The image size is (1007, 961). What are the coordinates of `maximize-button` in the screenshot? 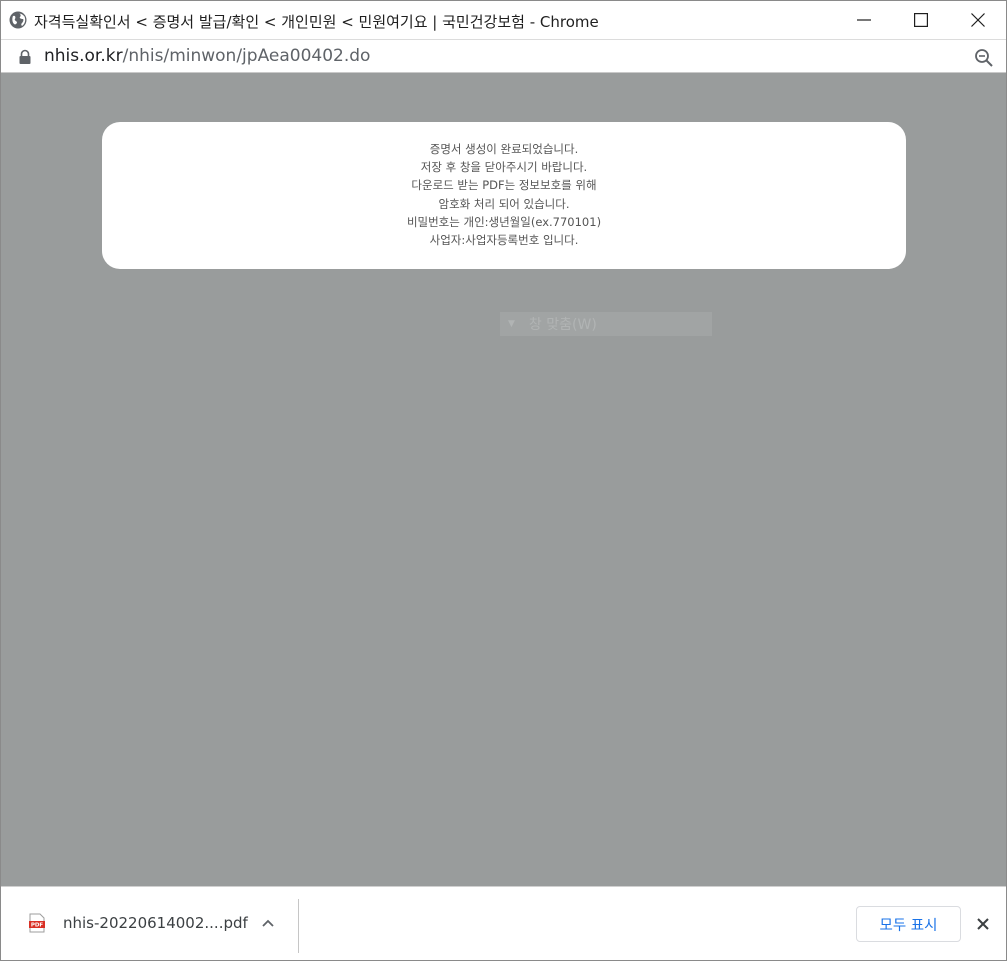 It's located at (921, 20).